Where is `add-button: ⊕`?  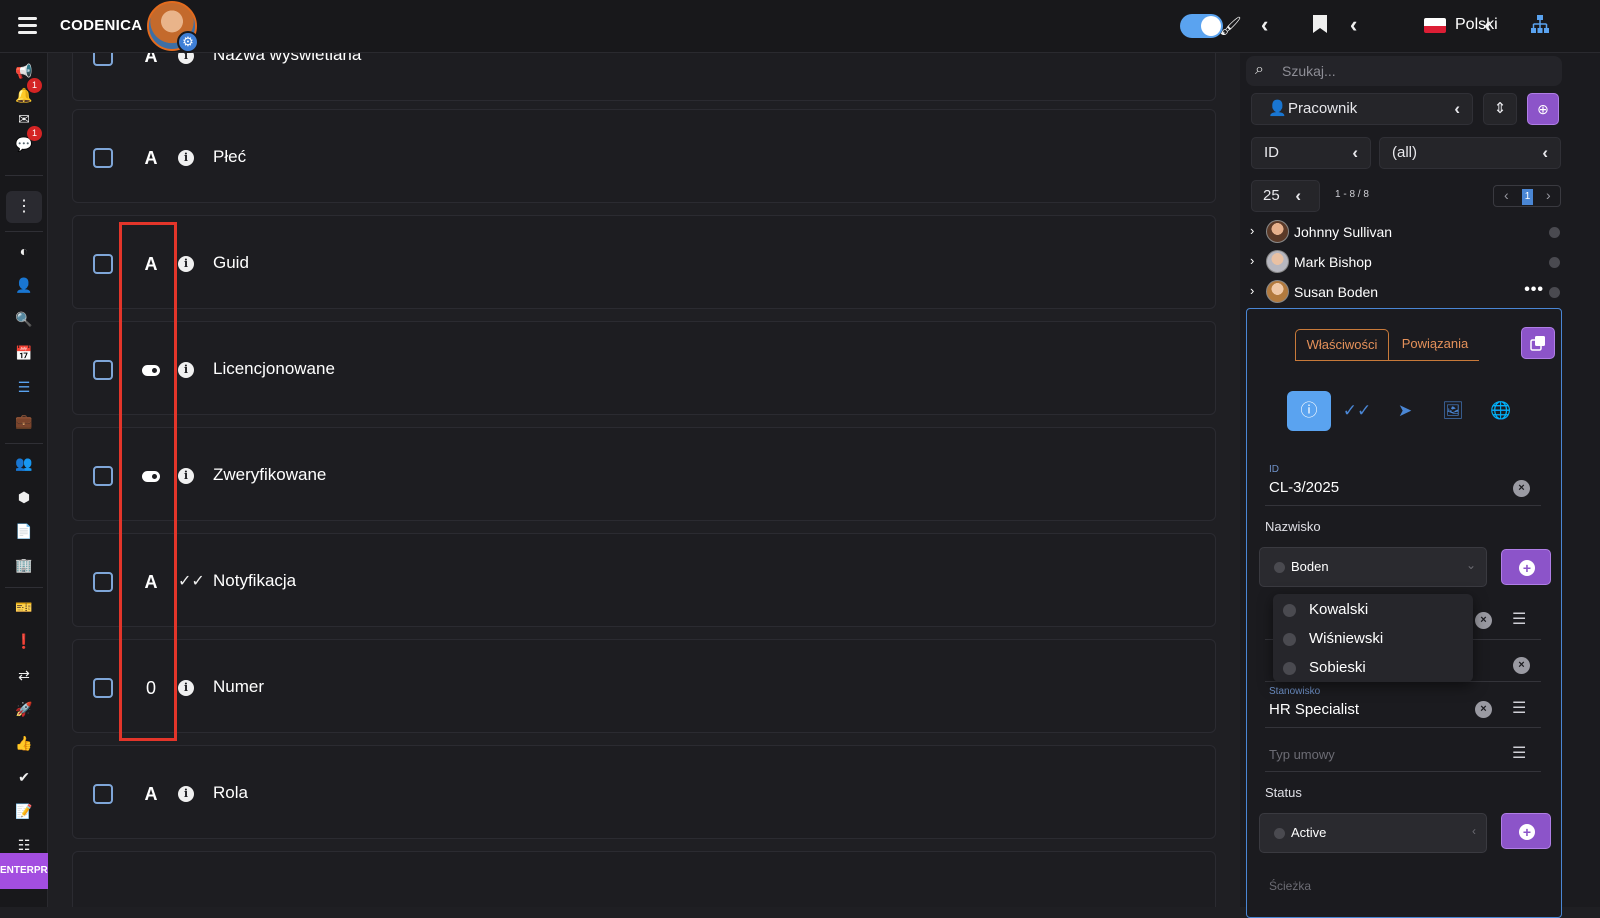
add-button: ⊕ is located at coordinates (1543, 109).